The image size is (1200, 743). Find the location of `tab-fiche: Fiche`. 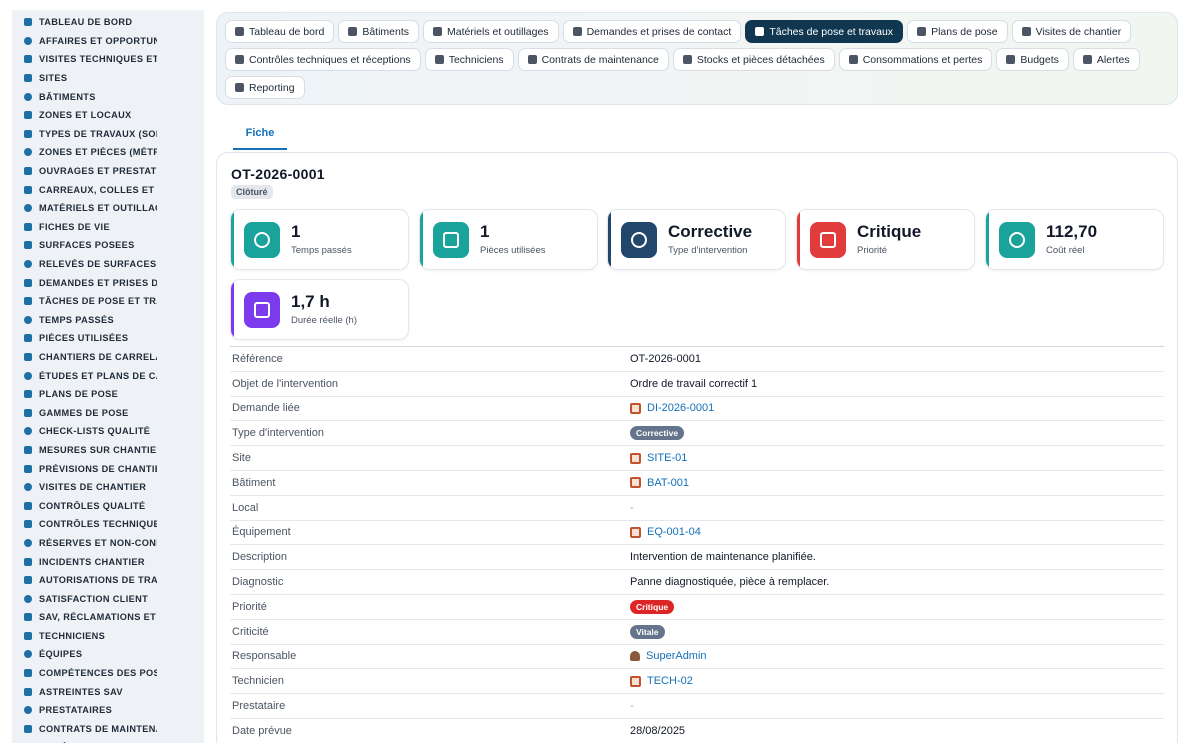

tab-fiche: Fiche is located at coordinates (260, 136).